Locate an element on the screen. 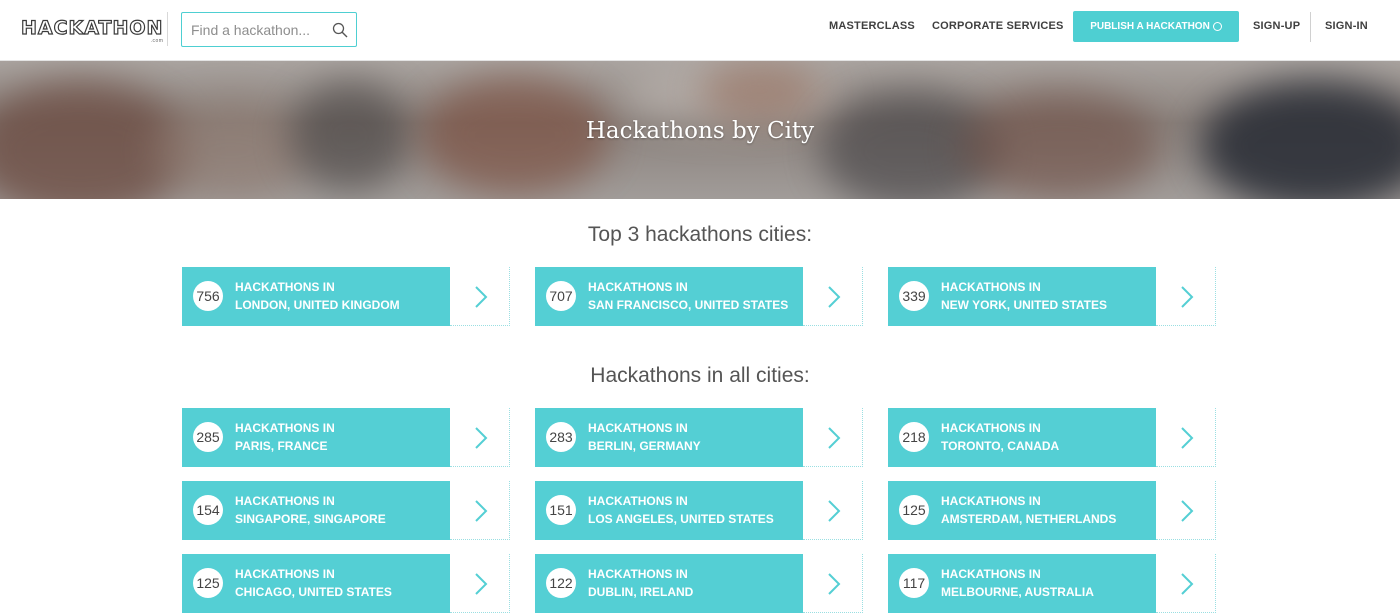  site-logo: HACKATHON .com is located at coordinates (92, 30).